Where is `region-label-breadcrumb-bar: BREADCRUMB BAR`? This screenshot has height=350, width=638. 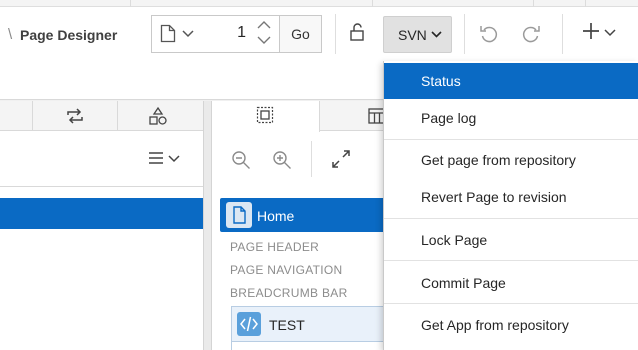
region-label-breadcrumb-bar: BREADCRUMB BAR is located at coordinates (289, 293).